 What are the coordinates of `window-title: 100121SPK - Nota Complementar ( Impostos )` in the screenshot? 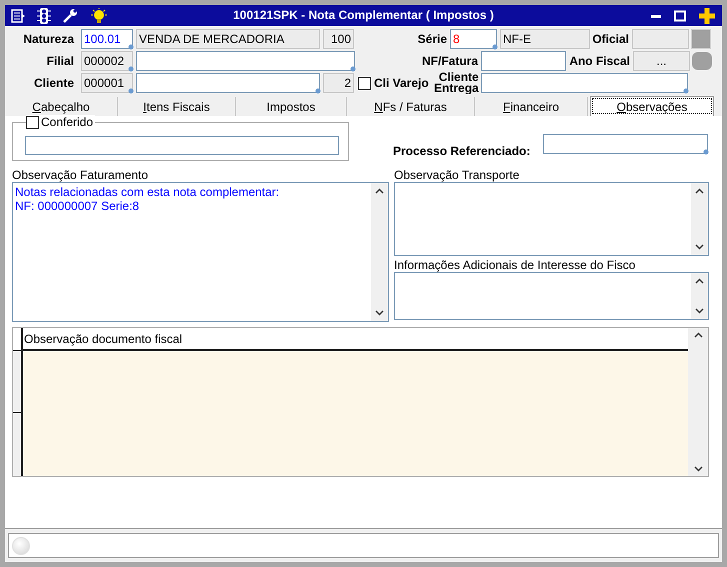 It's located at (363, 15).